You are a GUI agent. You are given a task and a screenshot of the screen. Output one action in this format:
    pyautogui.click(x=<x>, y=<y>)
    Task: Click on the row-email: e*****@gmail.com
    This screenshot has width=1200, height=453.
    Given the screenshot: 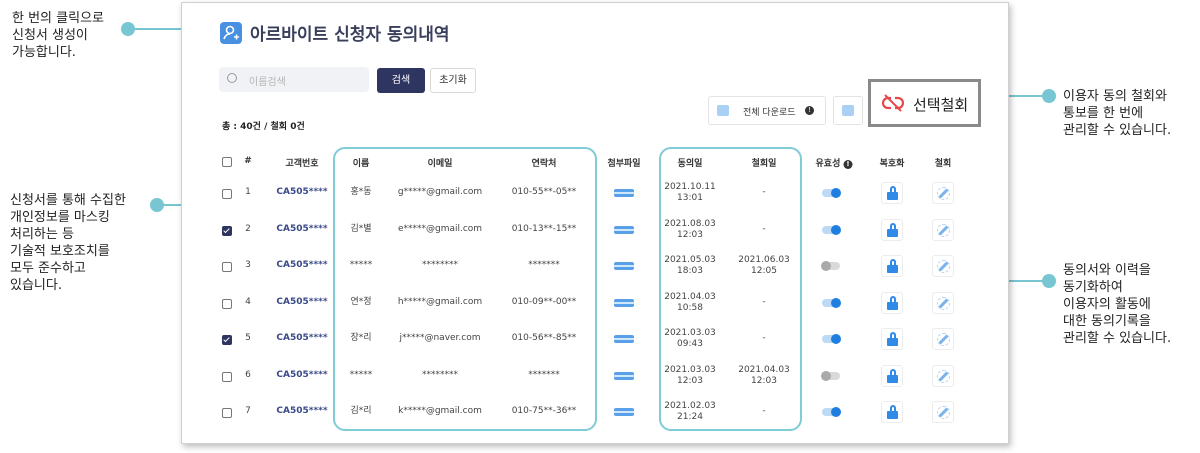 What is the action you would take?
    pyautogui.click(x=440, y=228)
    